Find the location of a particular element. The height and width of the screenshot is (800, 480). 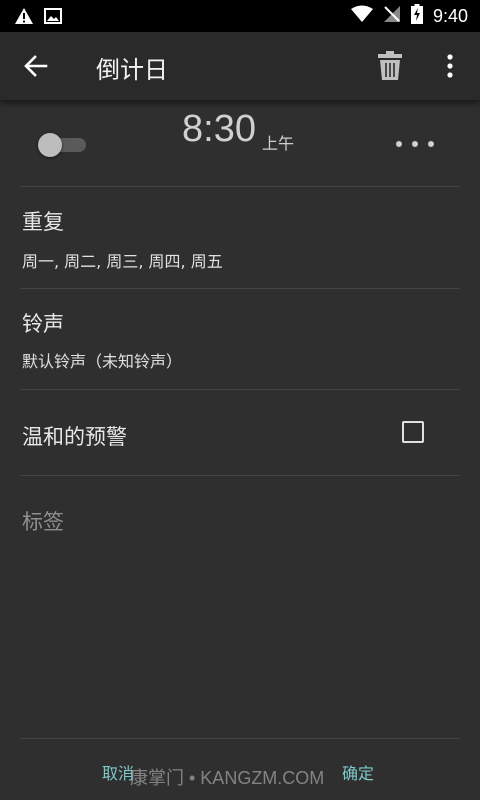

bottom-bar: 取消 康掌门 • KANGZM.COM 确定 is located at coordinates (240, 769).